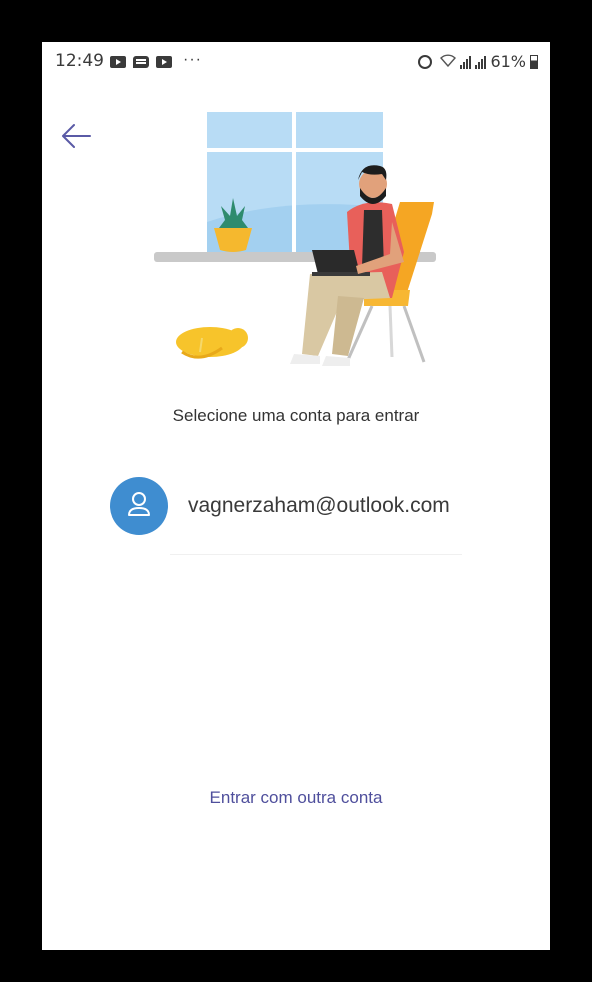  Describe the element at coordinates (448, 61) in the screenshot. I see `wifi-icon` at that location.